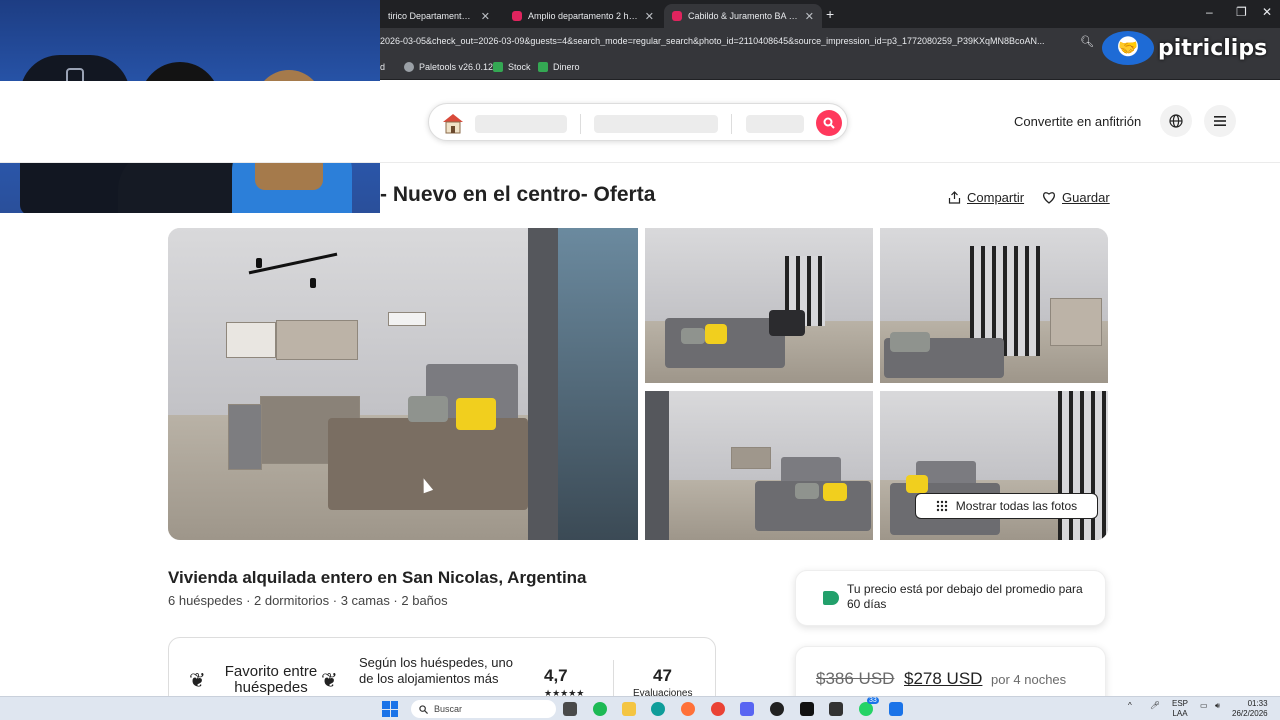 Image resolution: width=1280 pixels, height=720 pixels. What do you see at coordinates (1250, 709) in the screenshot?
I see `clock: 01:33 26/2/2026` at bounding box center [1250, 709].